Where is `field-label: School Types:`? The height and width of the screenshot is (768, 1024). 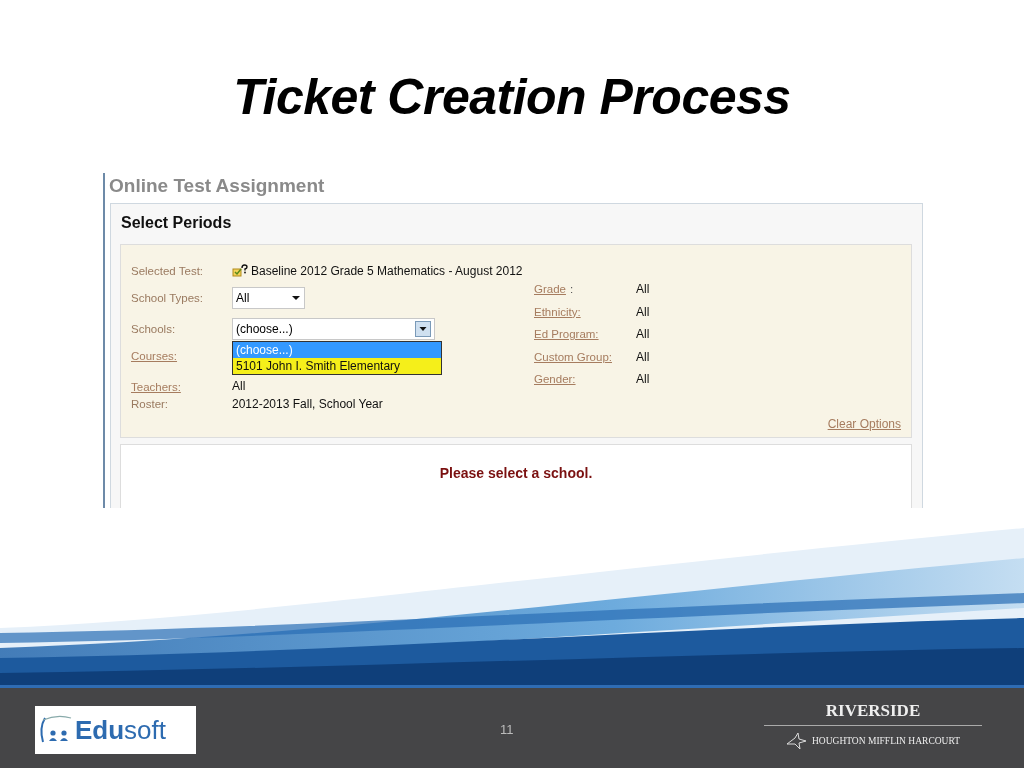
field-label: School Types: is located at coordinates (168, 297).